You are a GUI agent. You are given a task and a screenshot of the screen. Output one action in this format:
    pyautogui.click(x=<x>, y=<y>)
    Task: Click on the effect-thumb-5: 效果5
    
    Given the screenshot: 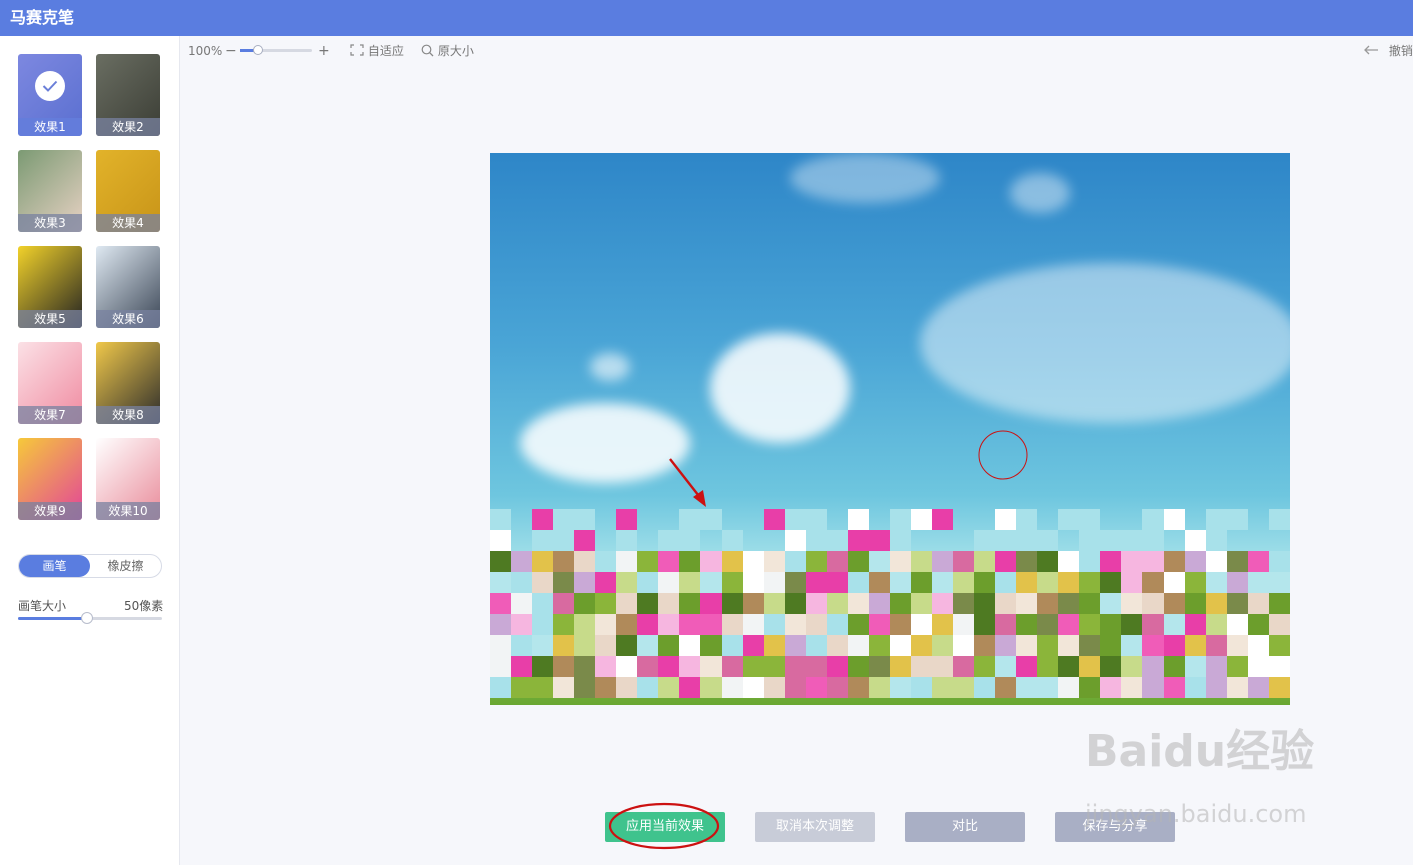 What is the action you would take?
    pyautogui.click(x=50, y=287)
    